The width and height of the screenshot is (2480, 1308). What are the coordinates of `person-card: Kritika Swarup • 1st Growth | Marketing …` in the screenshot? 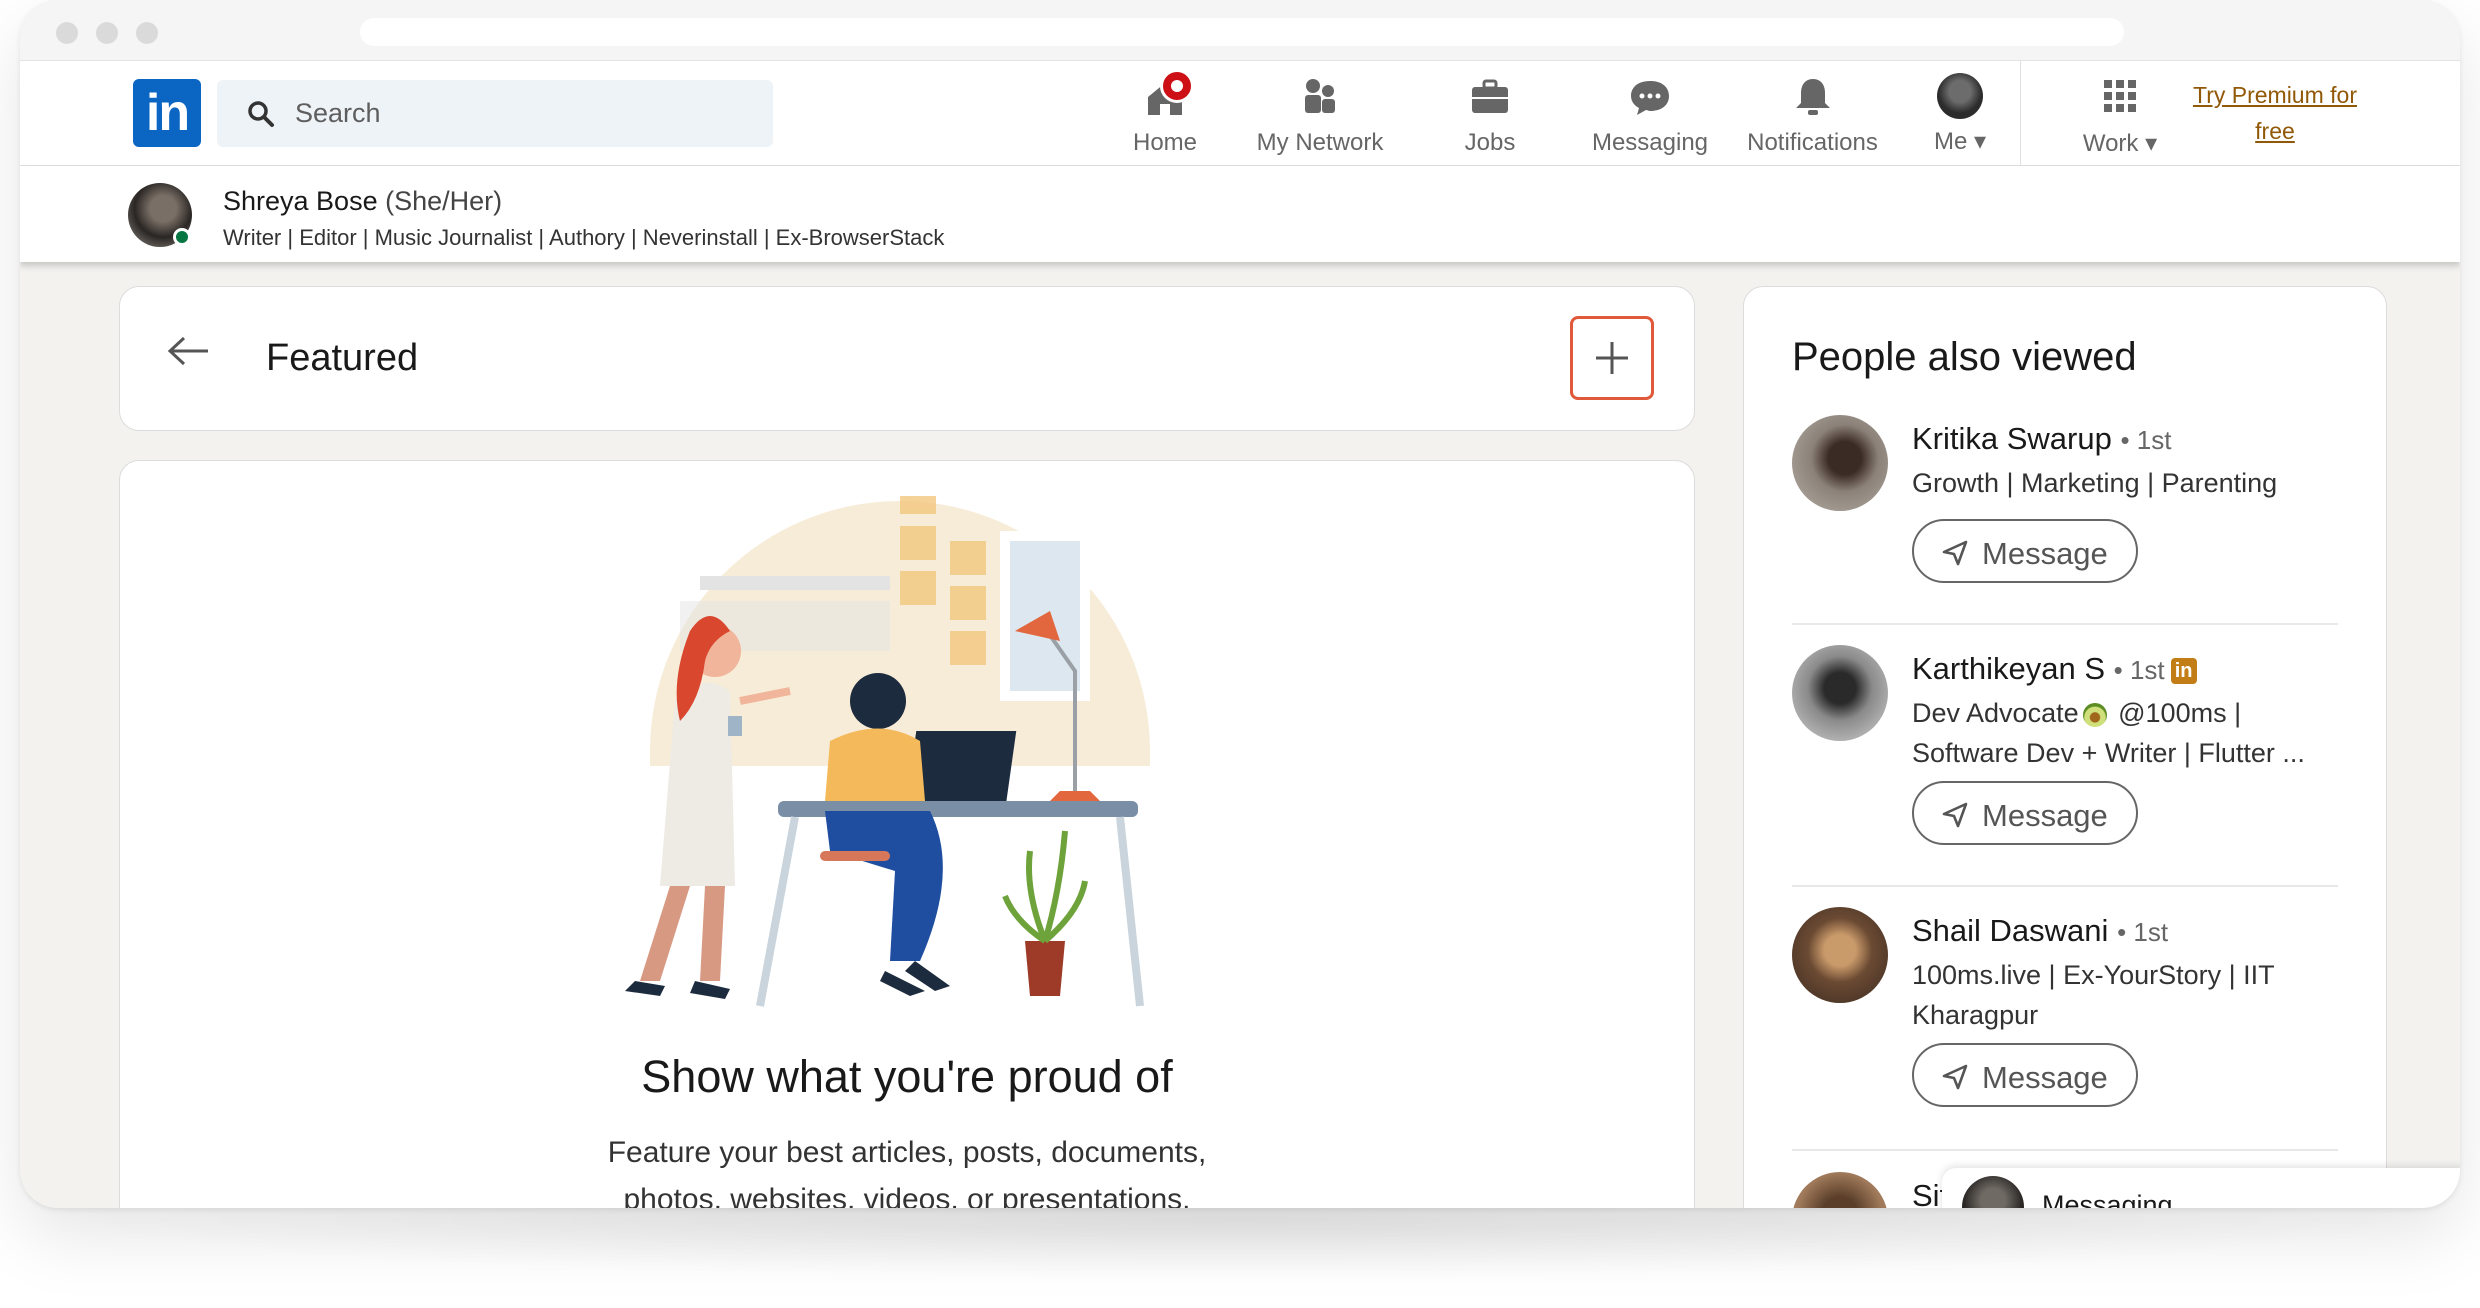 It's located at (2062, 515).